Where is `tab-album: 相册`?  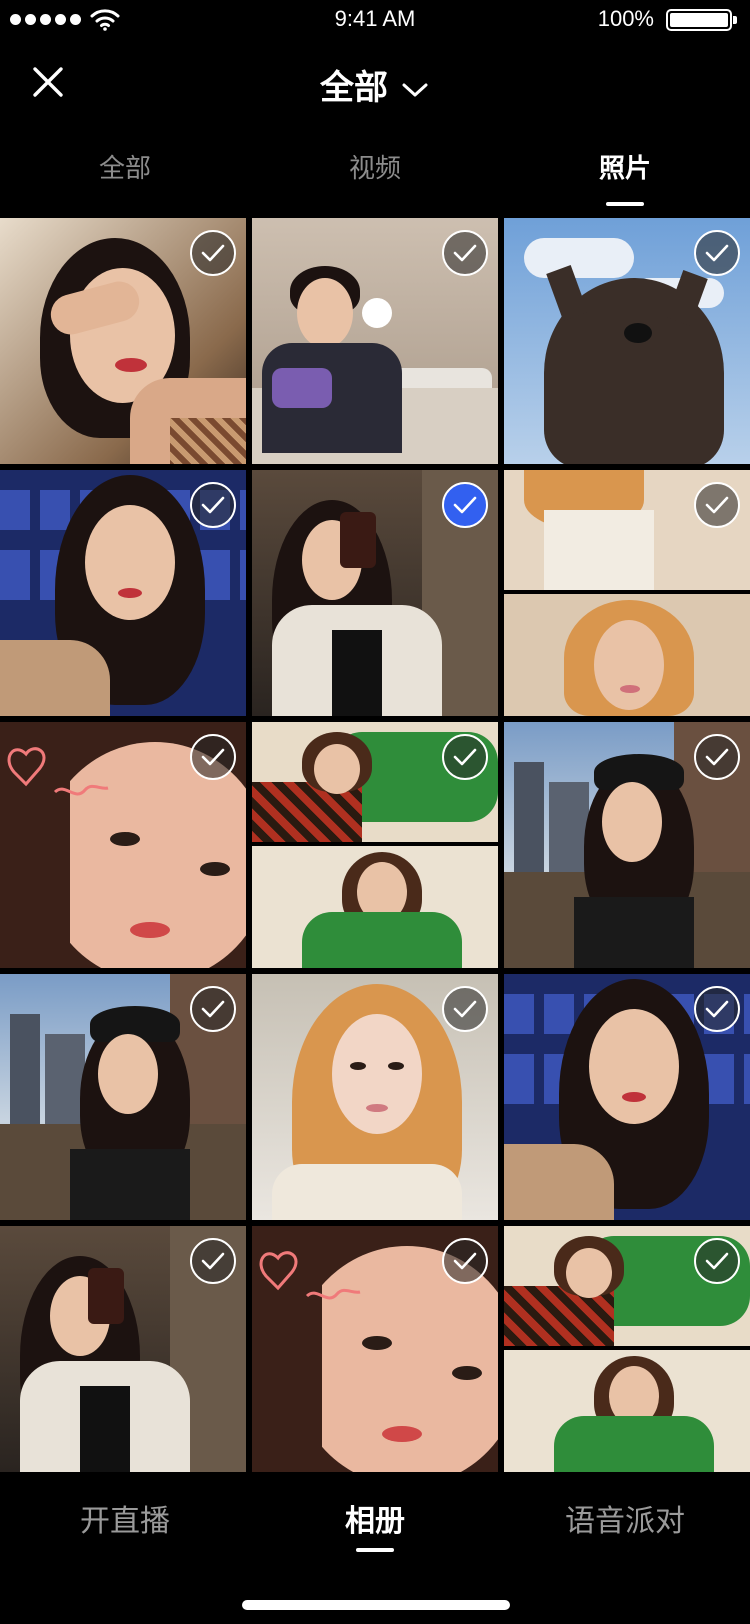
tab-album: 相册 is located at coordinates (375, 1524).